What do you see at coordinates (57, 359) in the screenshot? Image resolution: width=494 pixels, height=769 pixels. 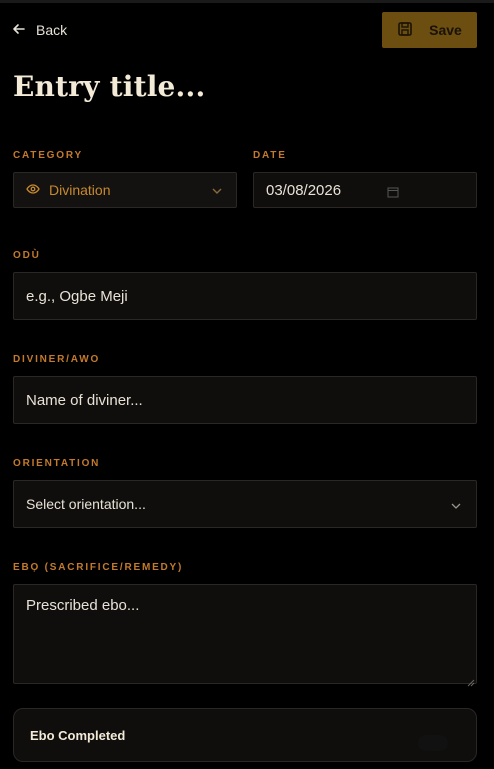 I see `diviner-label: DIVINER/AWO` at bounding box center [57, 359].